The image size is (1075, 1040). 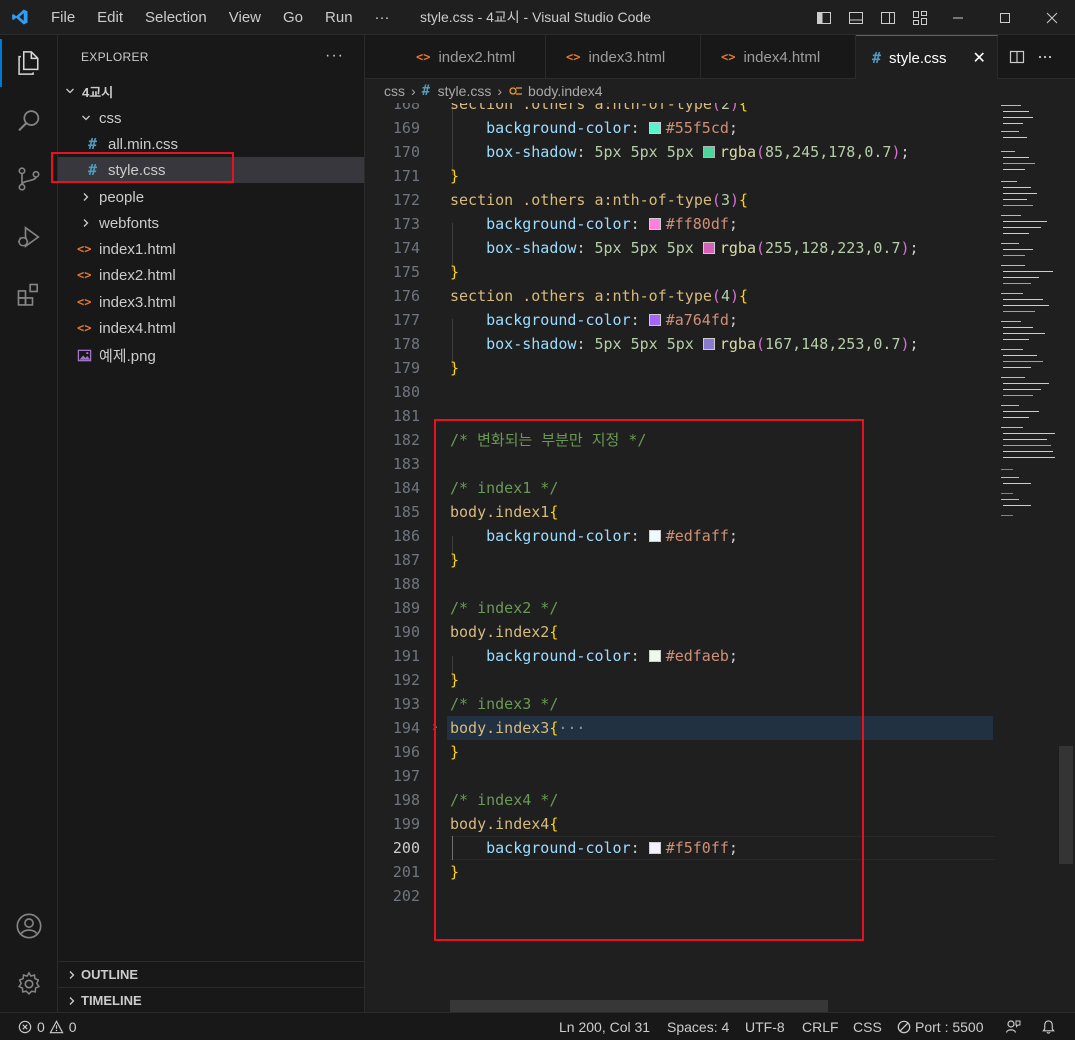 What do you see at coordinates (1066, 805) in the screenshot?
I see `vertical-scrollbar-thumb` at bounding box center [1066, 805].